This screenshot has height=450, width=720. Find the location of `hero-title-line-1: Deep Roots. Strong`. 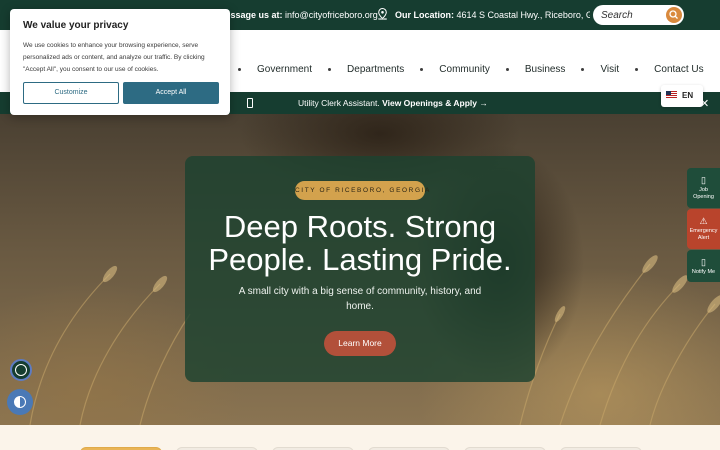

hero-title-line-1: Deep Roots. Strong is located at coordinates (360, 226).